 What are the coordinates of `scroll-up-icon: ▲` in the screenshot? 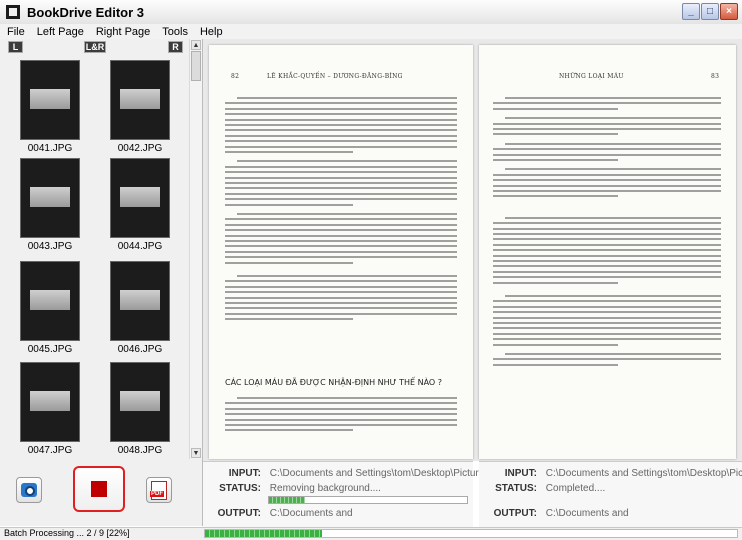 It's located at (196, 45).